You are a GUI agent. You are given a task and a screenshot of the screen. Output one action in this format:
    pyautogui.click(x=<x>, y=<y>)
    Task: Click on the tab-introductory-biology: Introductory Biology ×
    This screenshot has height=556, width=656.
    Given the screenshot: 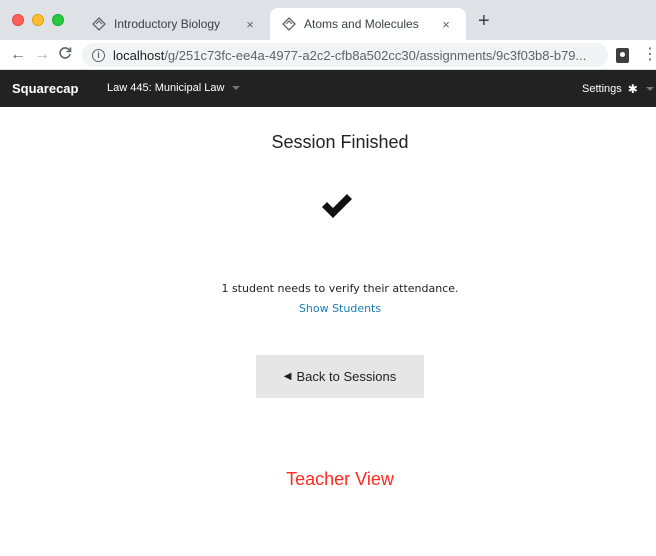 What is the action you would take?
    pyautogui.click(x=175, y=24)
    